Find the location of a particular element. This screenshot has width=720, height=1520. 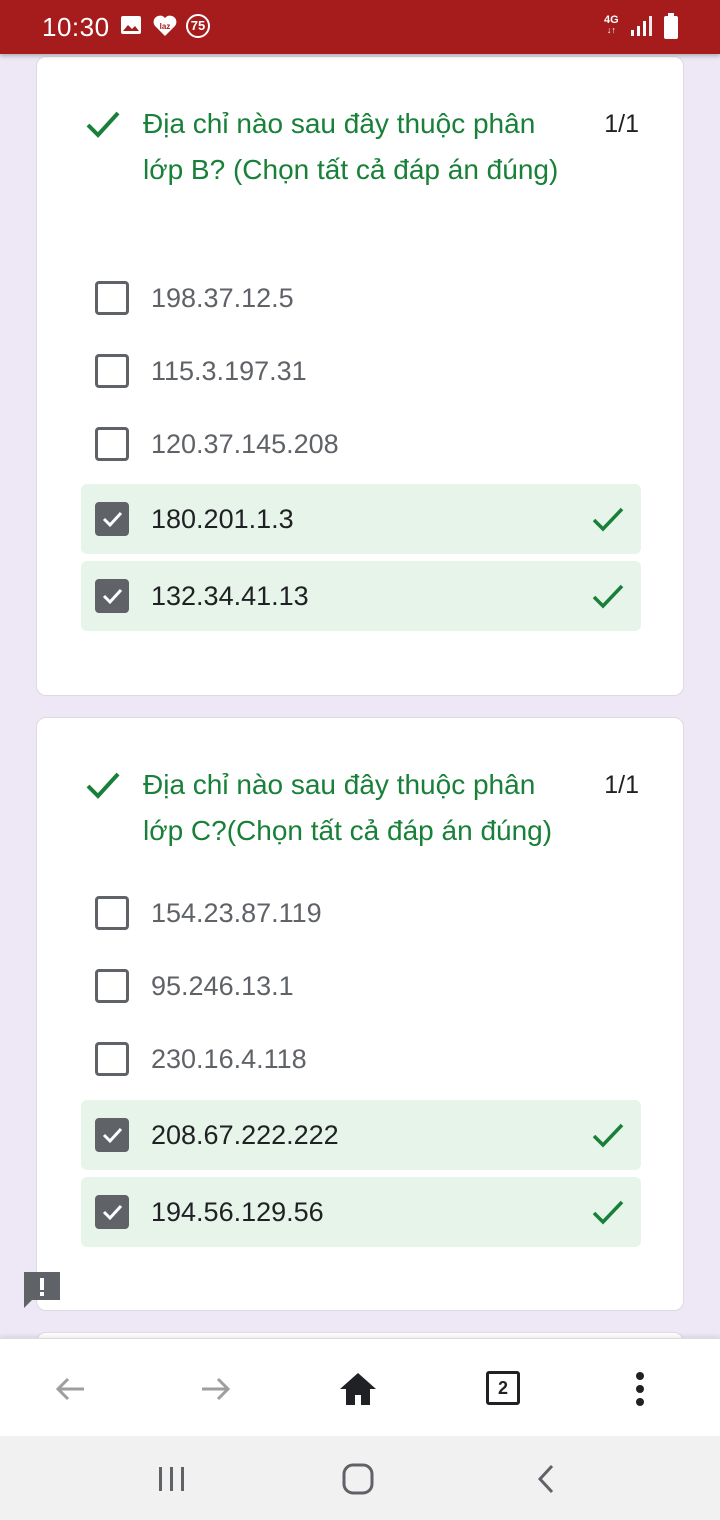

more-vert-icon is located at coordinates (640, 1389).